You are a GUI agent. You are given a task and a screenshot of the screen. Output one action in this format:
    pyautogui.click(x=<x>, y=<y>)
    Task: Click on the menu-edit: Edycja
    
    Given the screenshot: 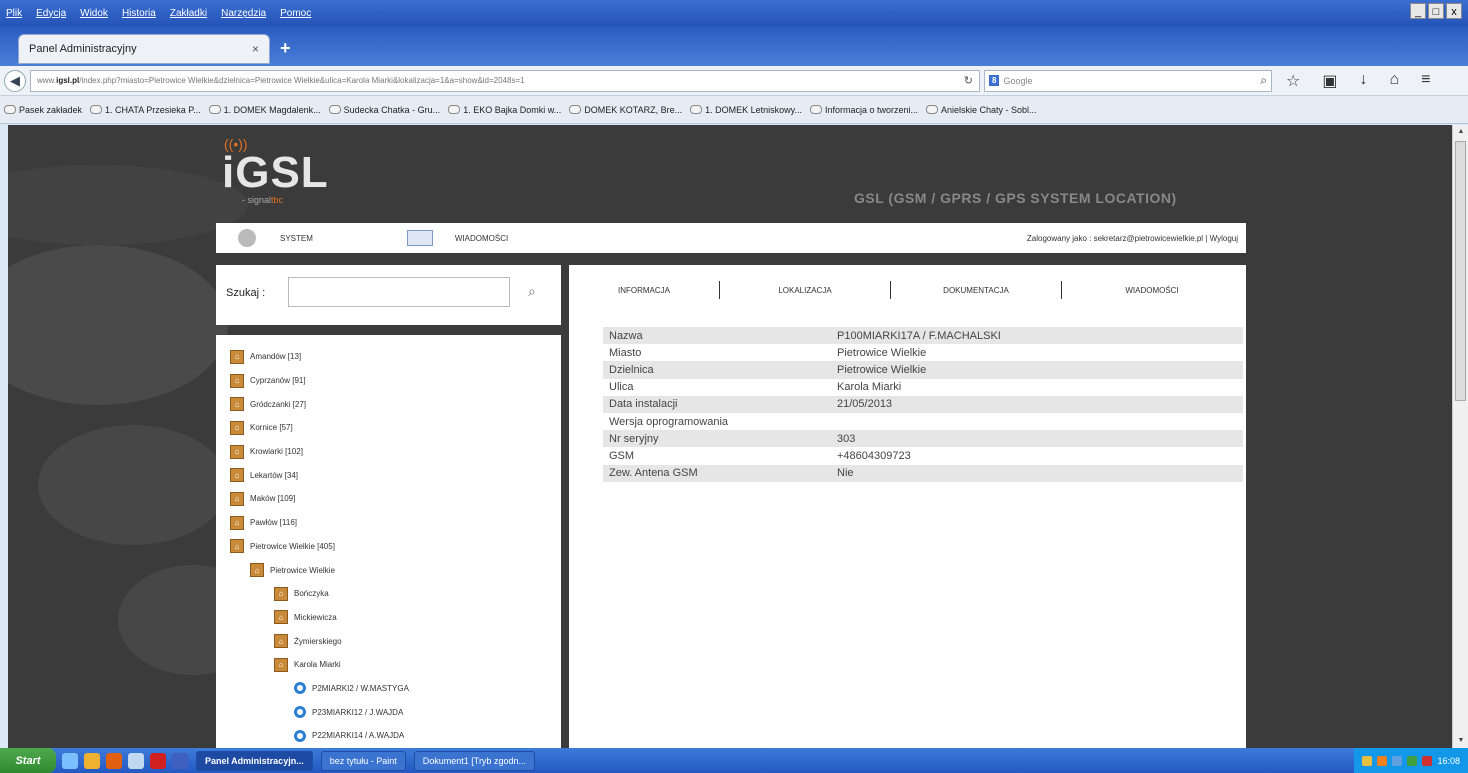 What is the action you would take?
    pyautogui.click(x=51, y=13)
    